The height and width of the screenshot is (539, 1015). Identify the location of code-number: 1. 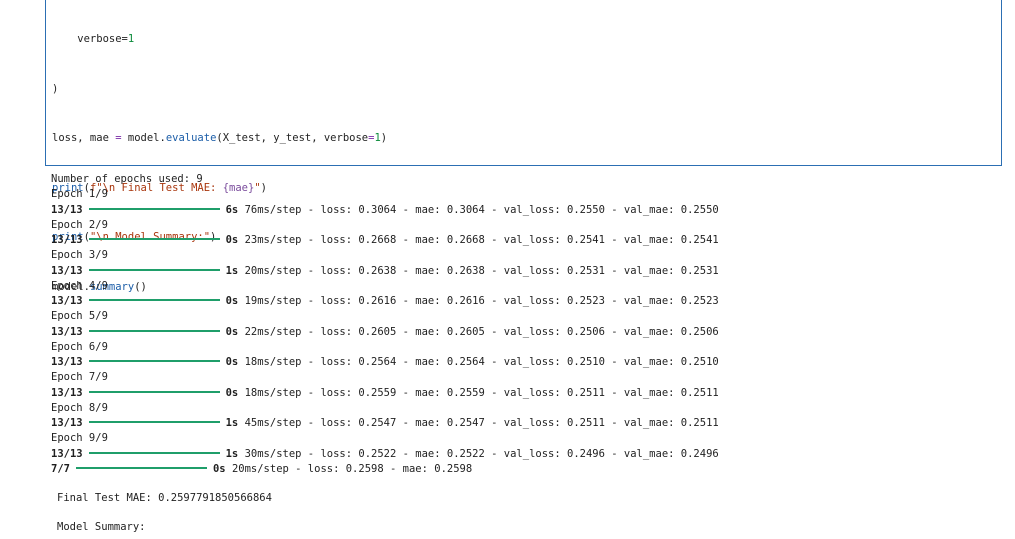
(131, 39).